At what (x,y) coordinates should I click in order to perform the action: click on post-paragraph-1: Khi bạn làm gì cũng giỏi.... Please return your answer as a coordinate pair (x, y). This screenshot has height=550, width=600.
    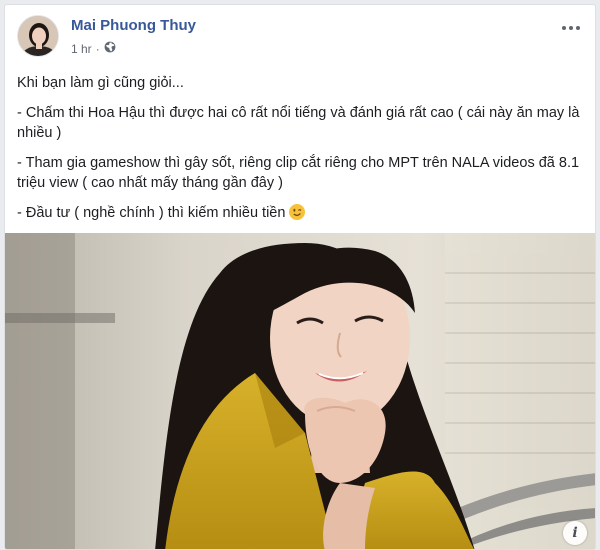
    Looking at the image, I should click on (100, 83).